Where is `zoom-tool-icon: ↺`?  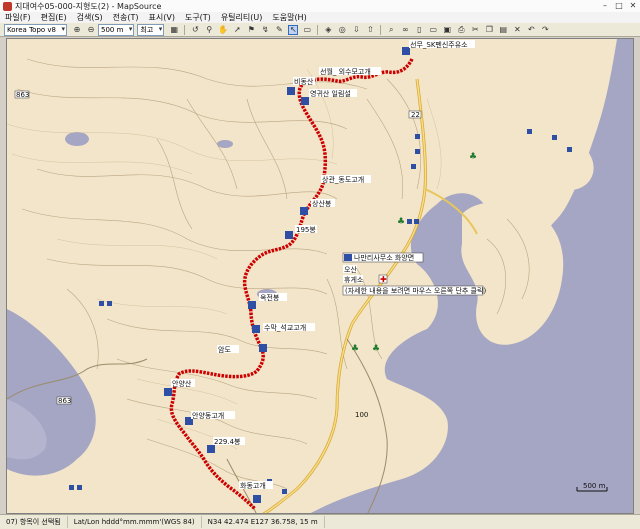 zoom-tool-icon: ↺ is located at coordinates (195, 30).